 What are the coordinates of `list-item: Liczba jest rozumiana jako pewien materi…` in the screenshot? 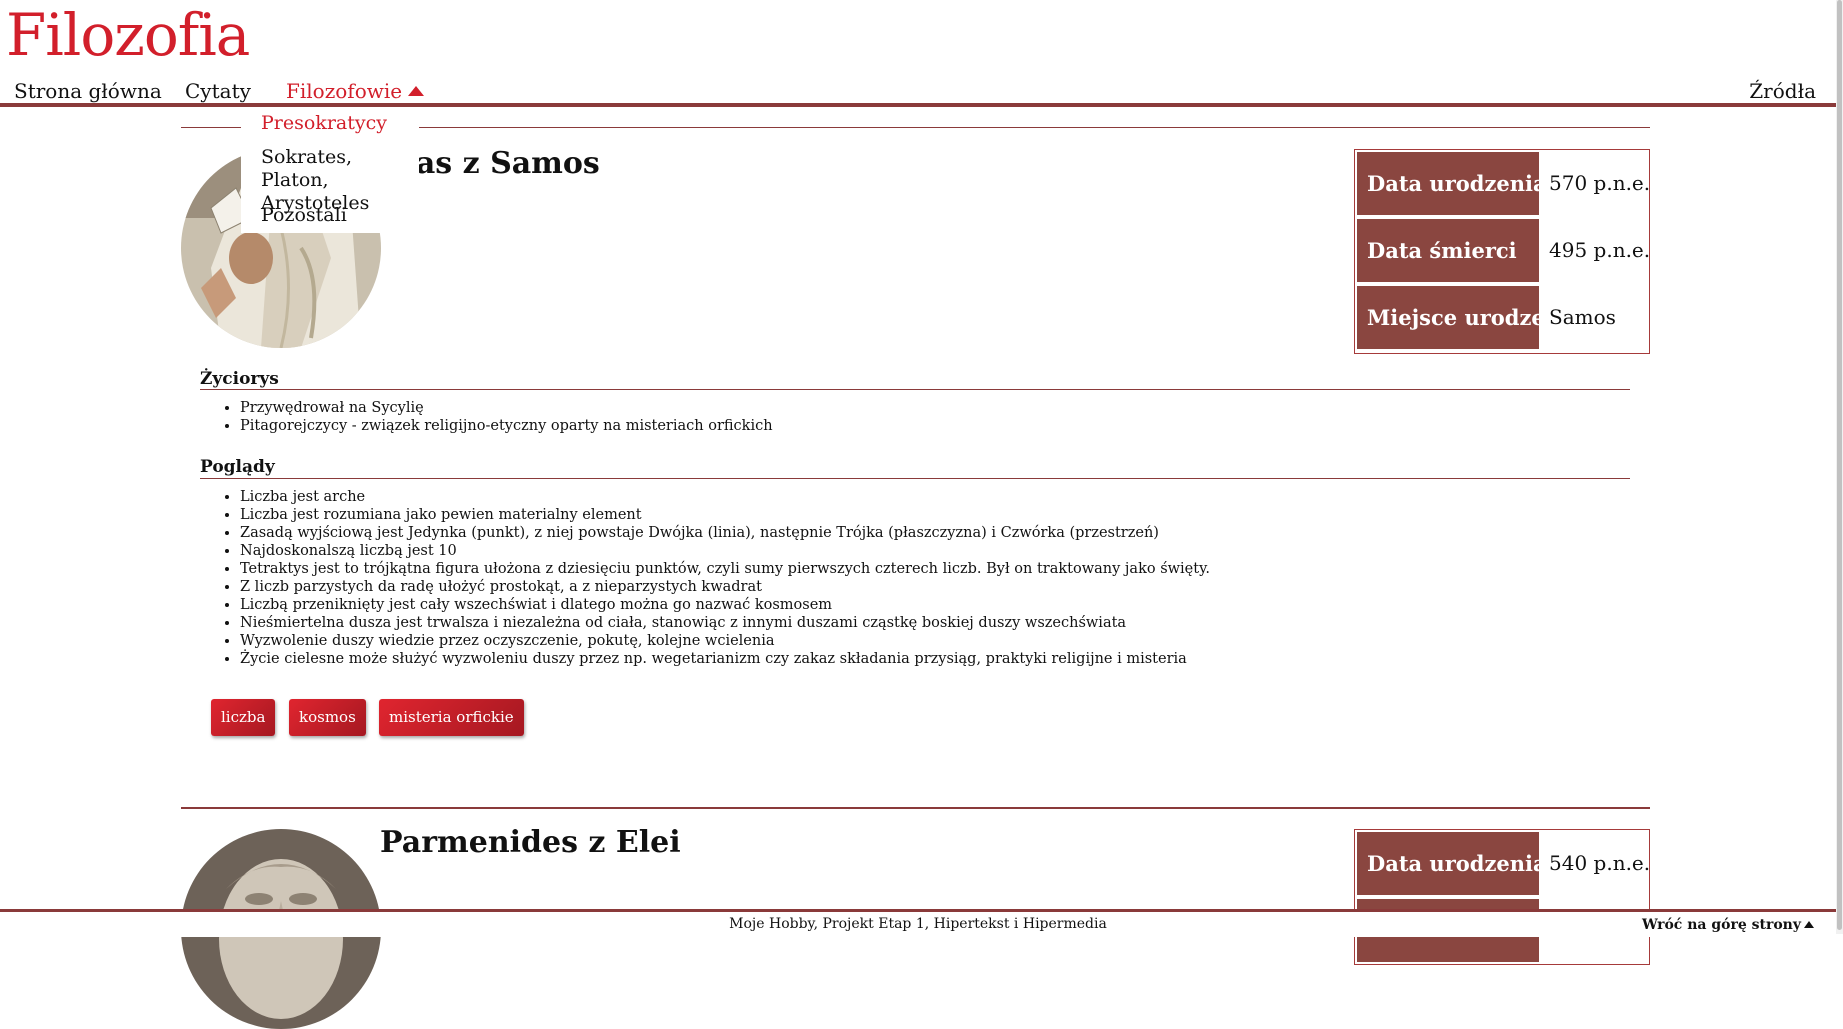 It's located at (725, 515).